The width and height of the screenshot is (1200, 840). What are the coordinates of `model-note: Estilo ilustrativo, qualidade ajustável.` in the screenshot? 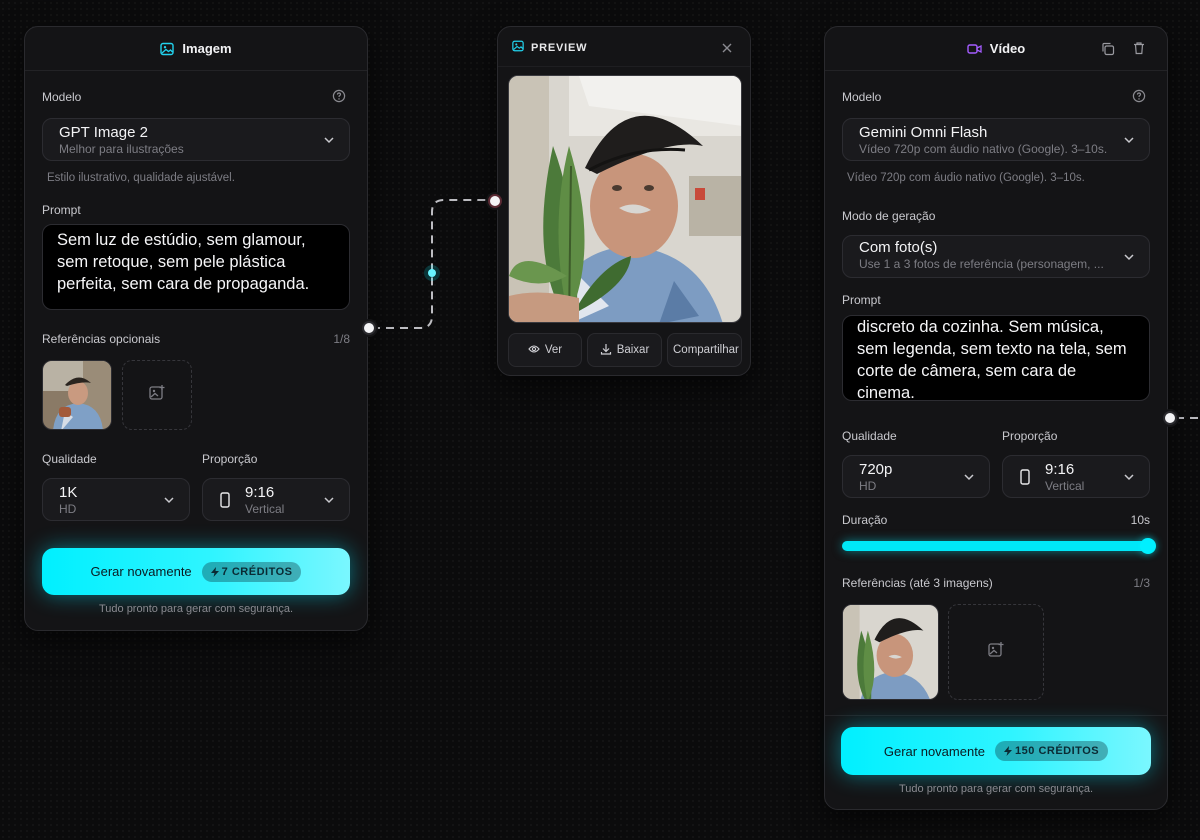 It's located at (141, 178).